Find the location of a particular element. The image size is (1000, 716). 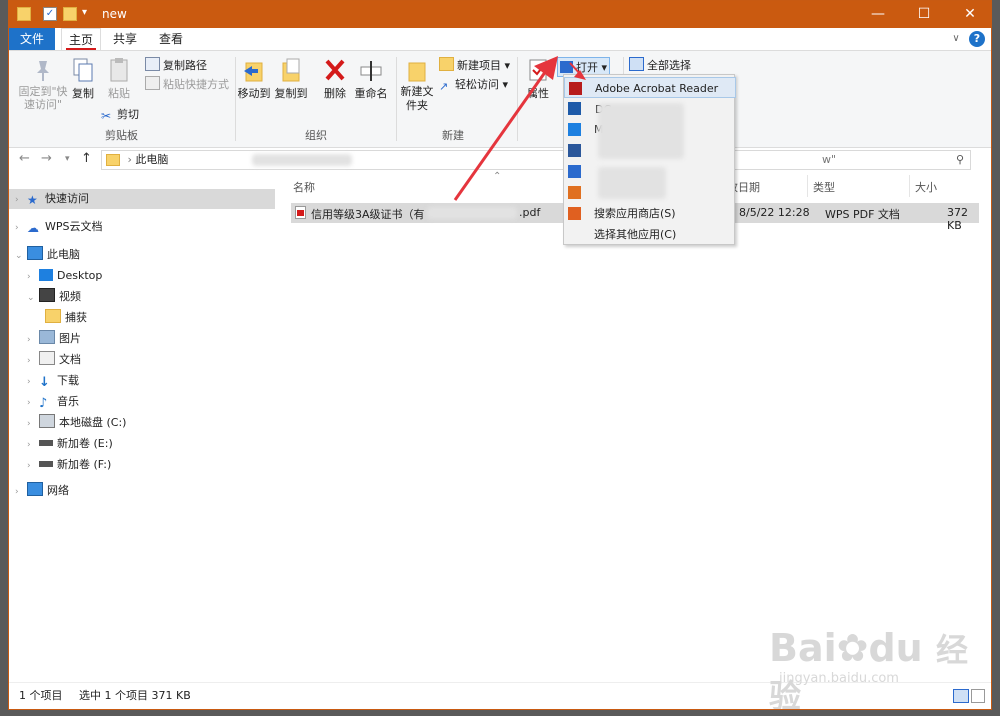

new-folder-quick-icon is located at coordinates (70, 14).